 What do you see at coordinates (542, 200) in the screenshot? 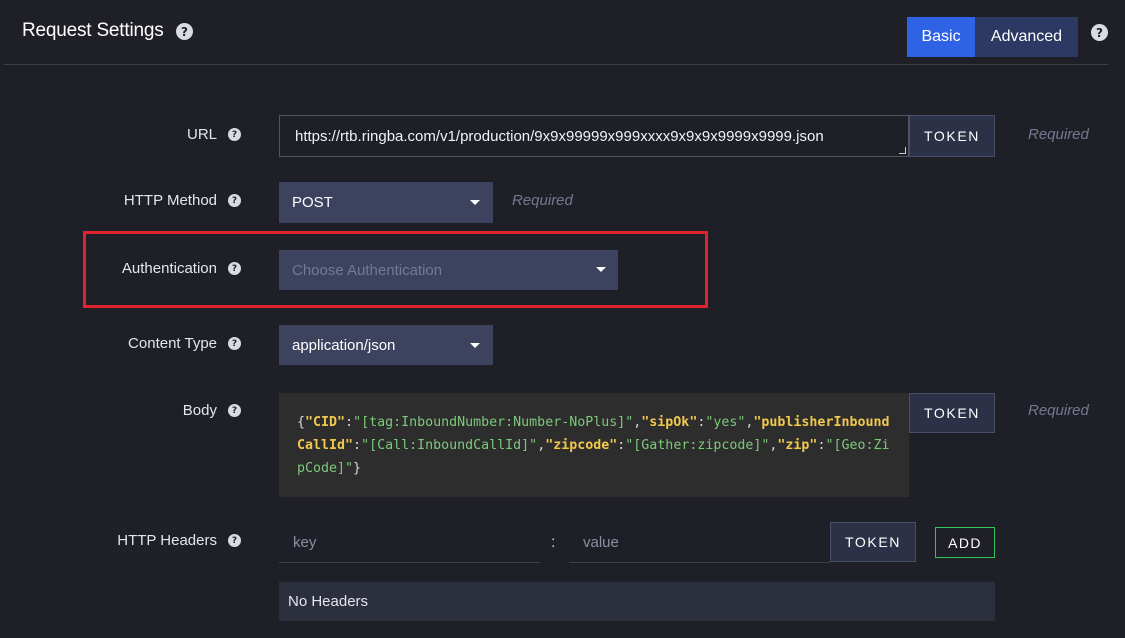
I see `http-method-required-label: Required` at bounding box center [542, 200].